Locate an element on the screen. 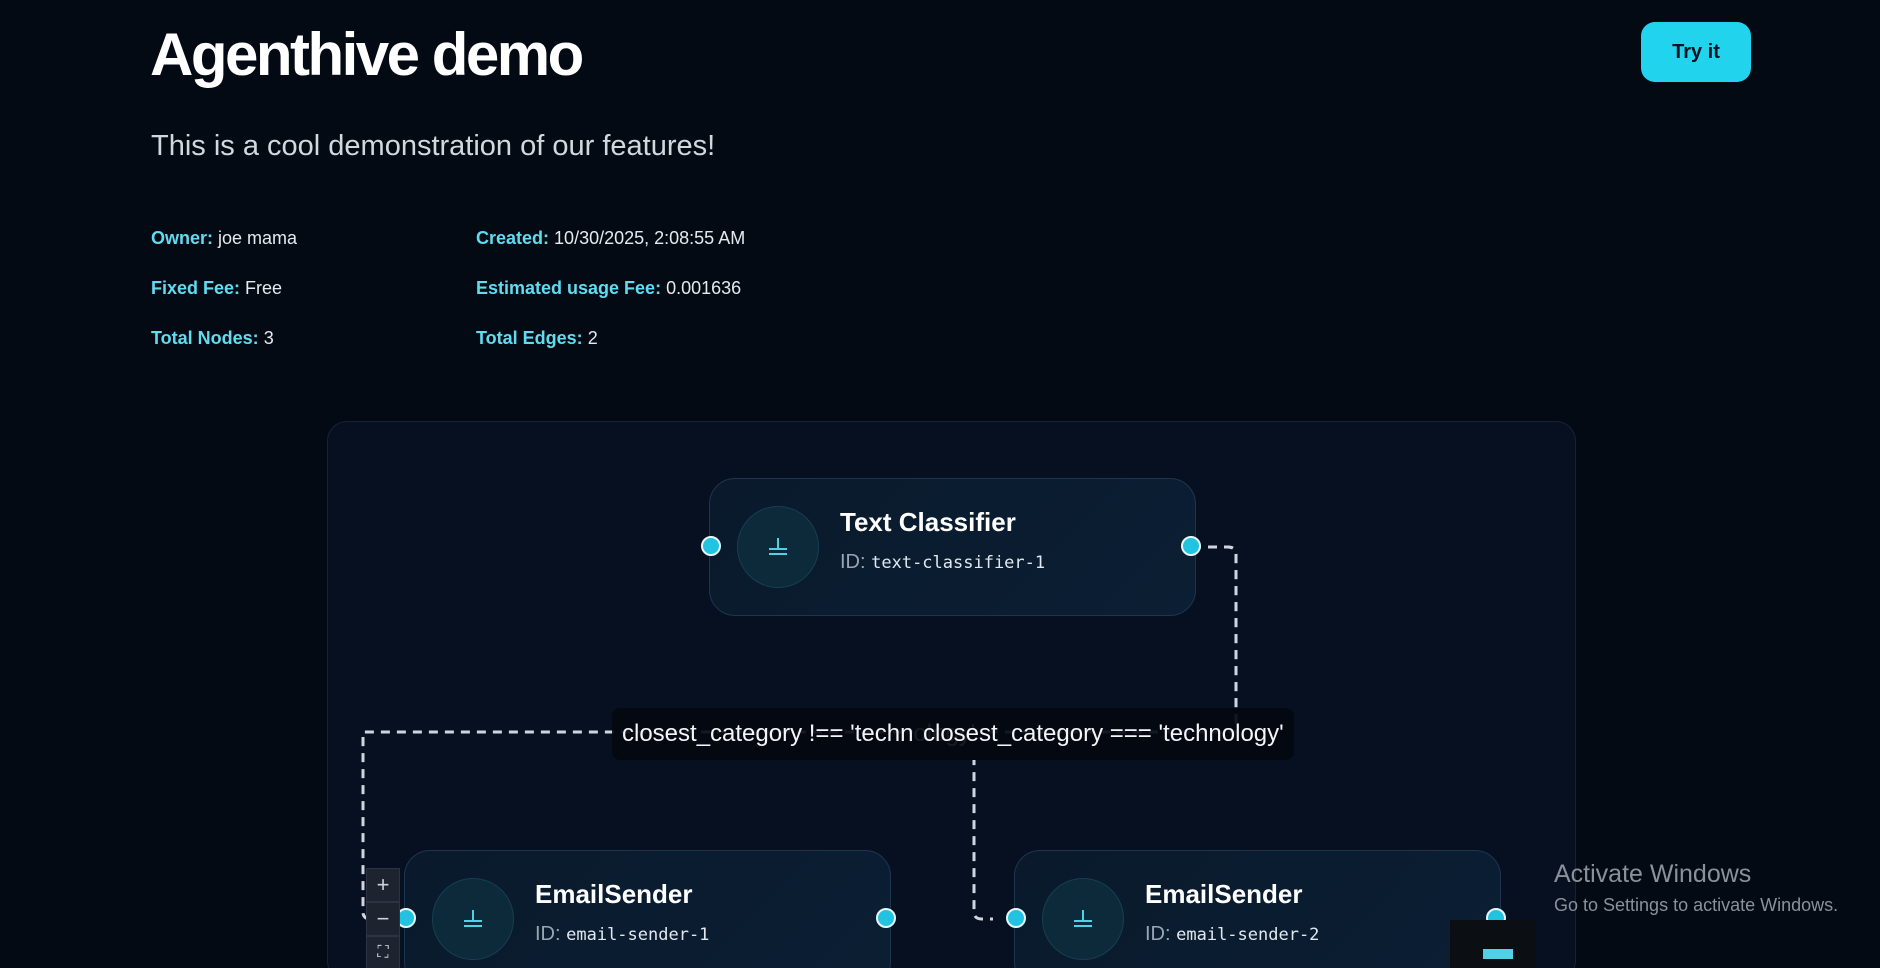  fit-view-icon: ⛶ is located at coordinates (383, 952).